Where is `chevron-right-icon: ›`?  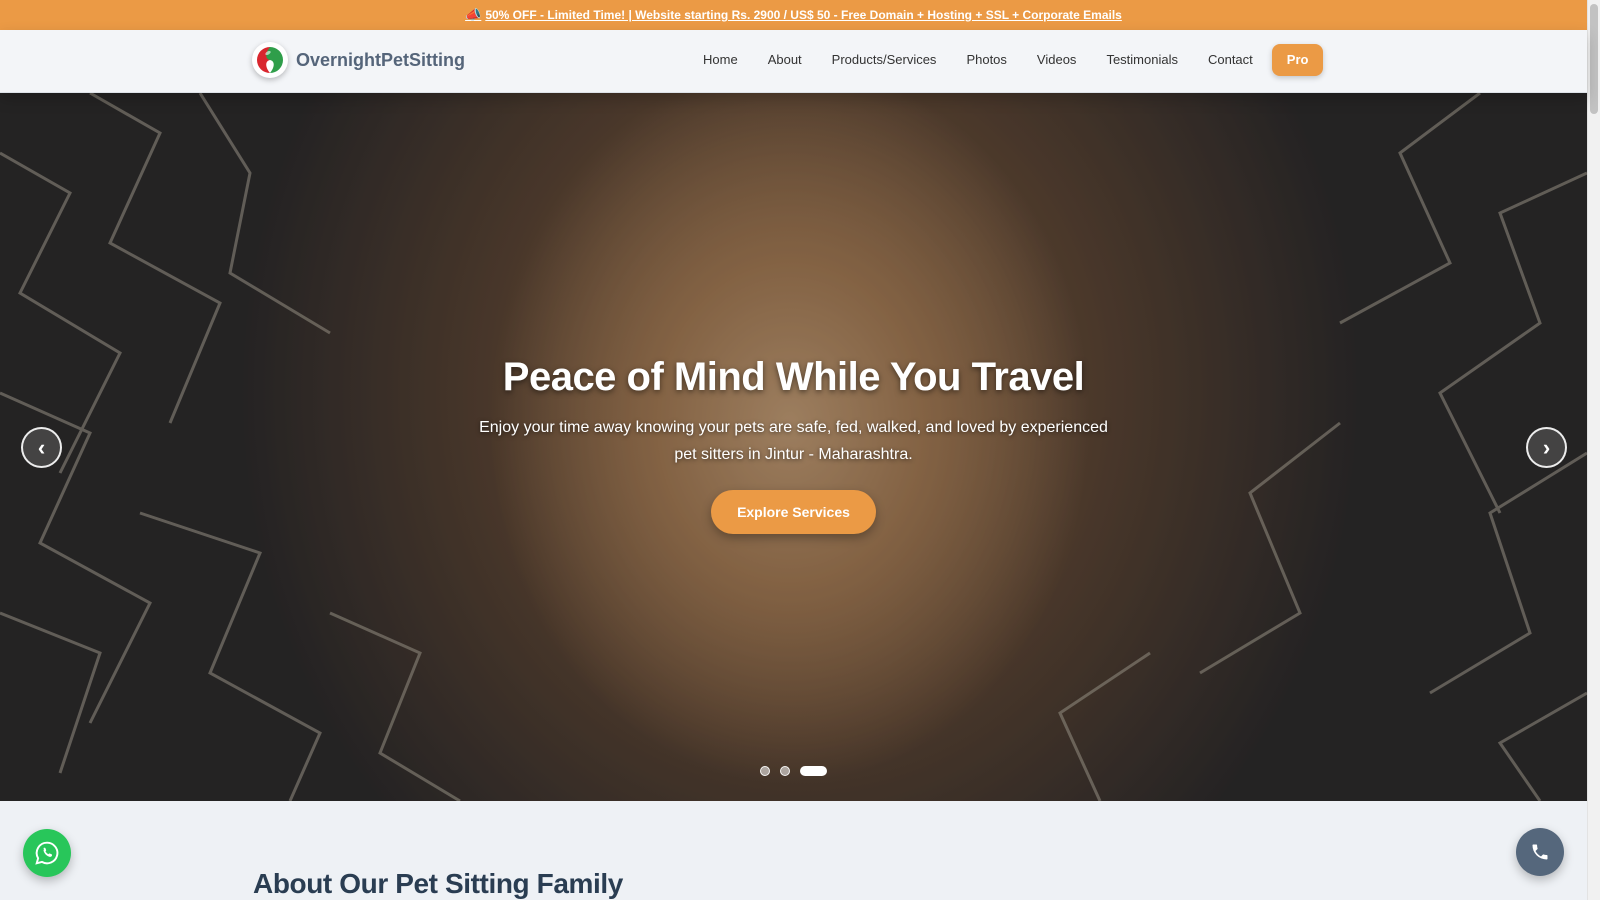
chevron-right-icon: › is located at coordinates (1546, 447).